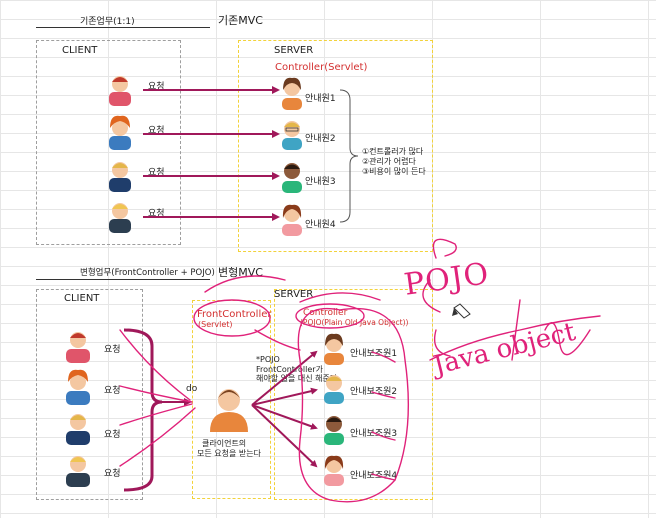  What do you see at coordinates (461, 311) in the screenshot?
I see `pencil-cursor-icon` at bounding box center [461, 311].